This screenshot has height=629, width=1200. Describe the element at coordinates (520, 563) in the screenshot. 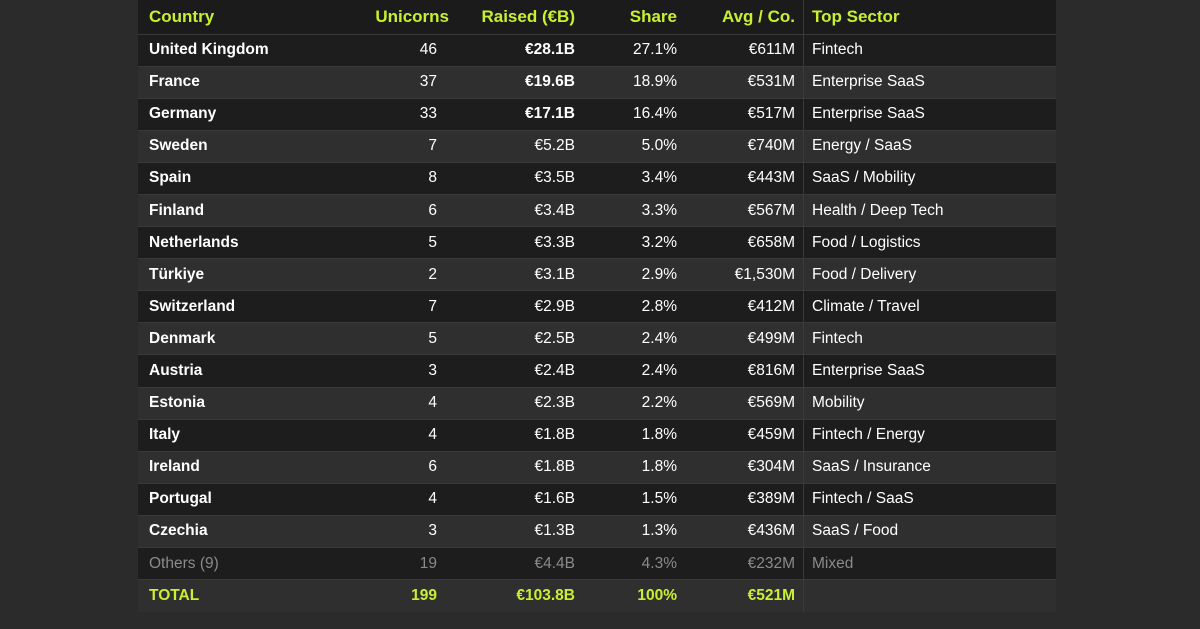

I see `cell-raised: €4.4B` at that location.